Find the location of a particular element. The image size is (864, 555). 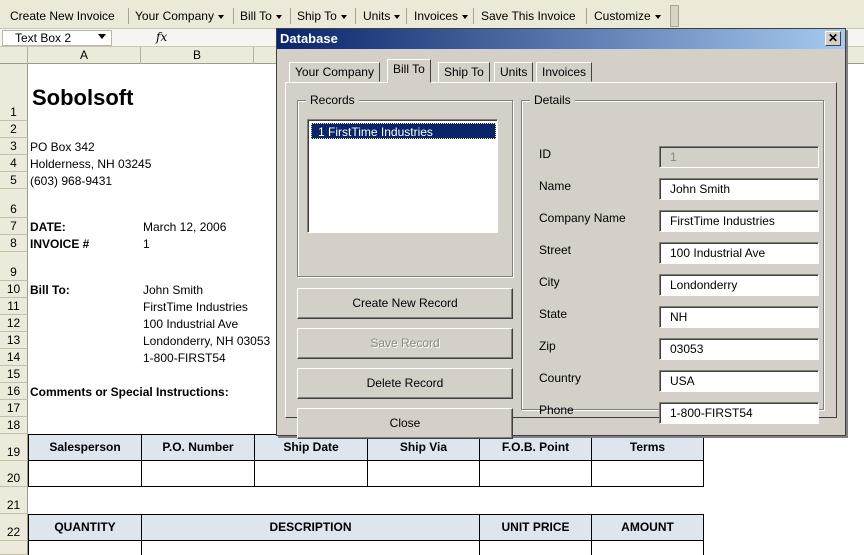

tab-your-company: Your Company is located at coordinates (334, 72).